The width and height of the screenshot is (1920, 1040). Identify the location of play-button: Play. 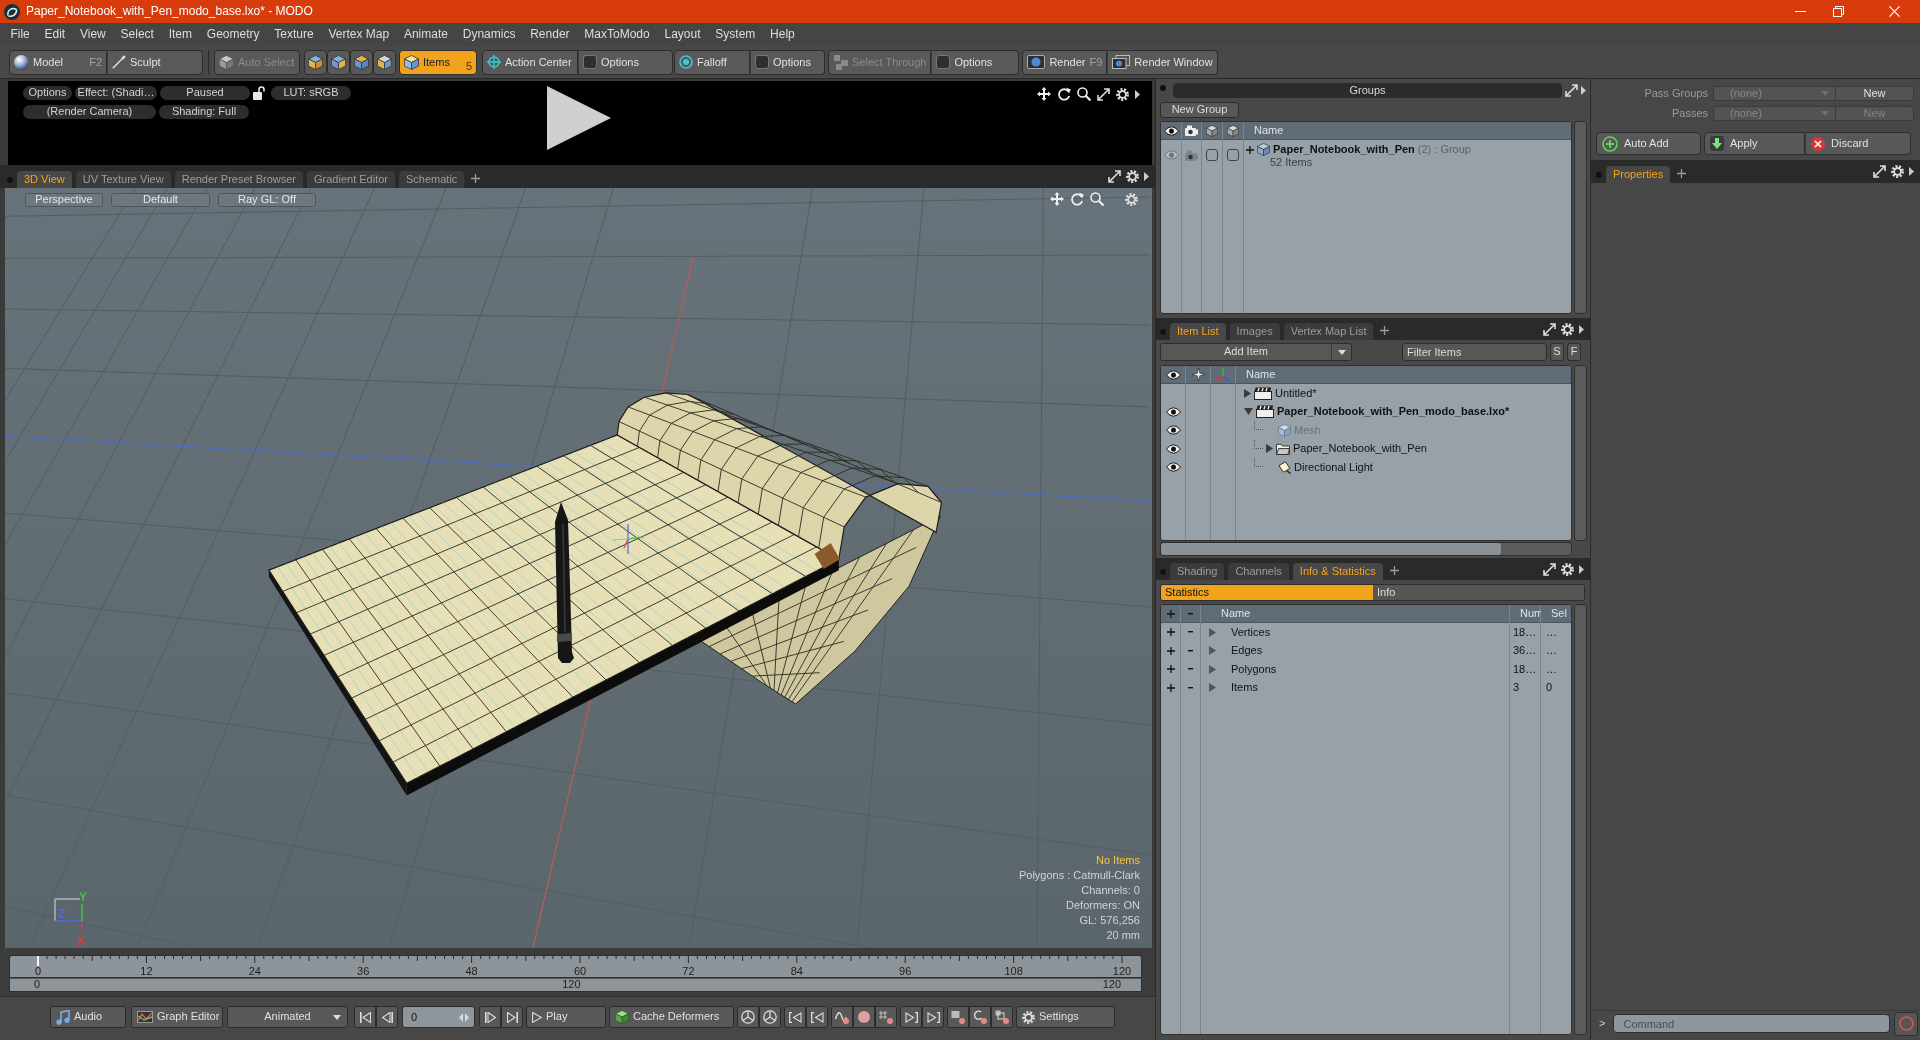
(566, 1017).